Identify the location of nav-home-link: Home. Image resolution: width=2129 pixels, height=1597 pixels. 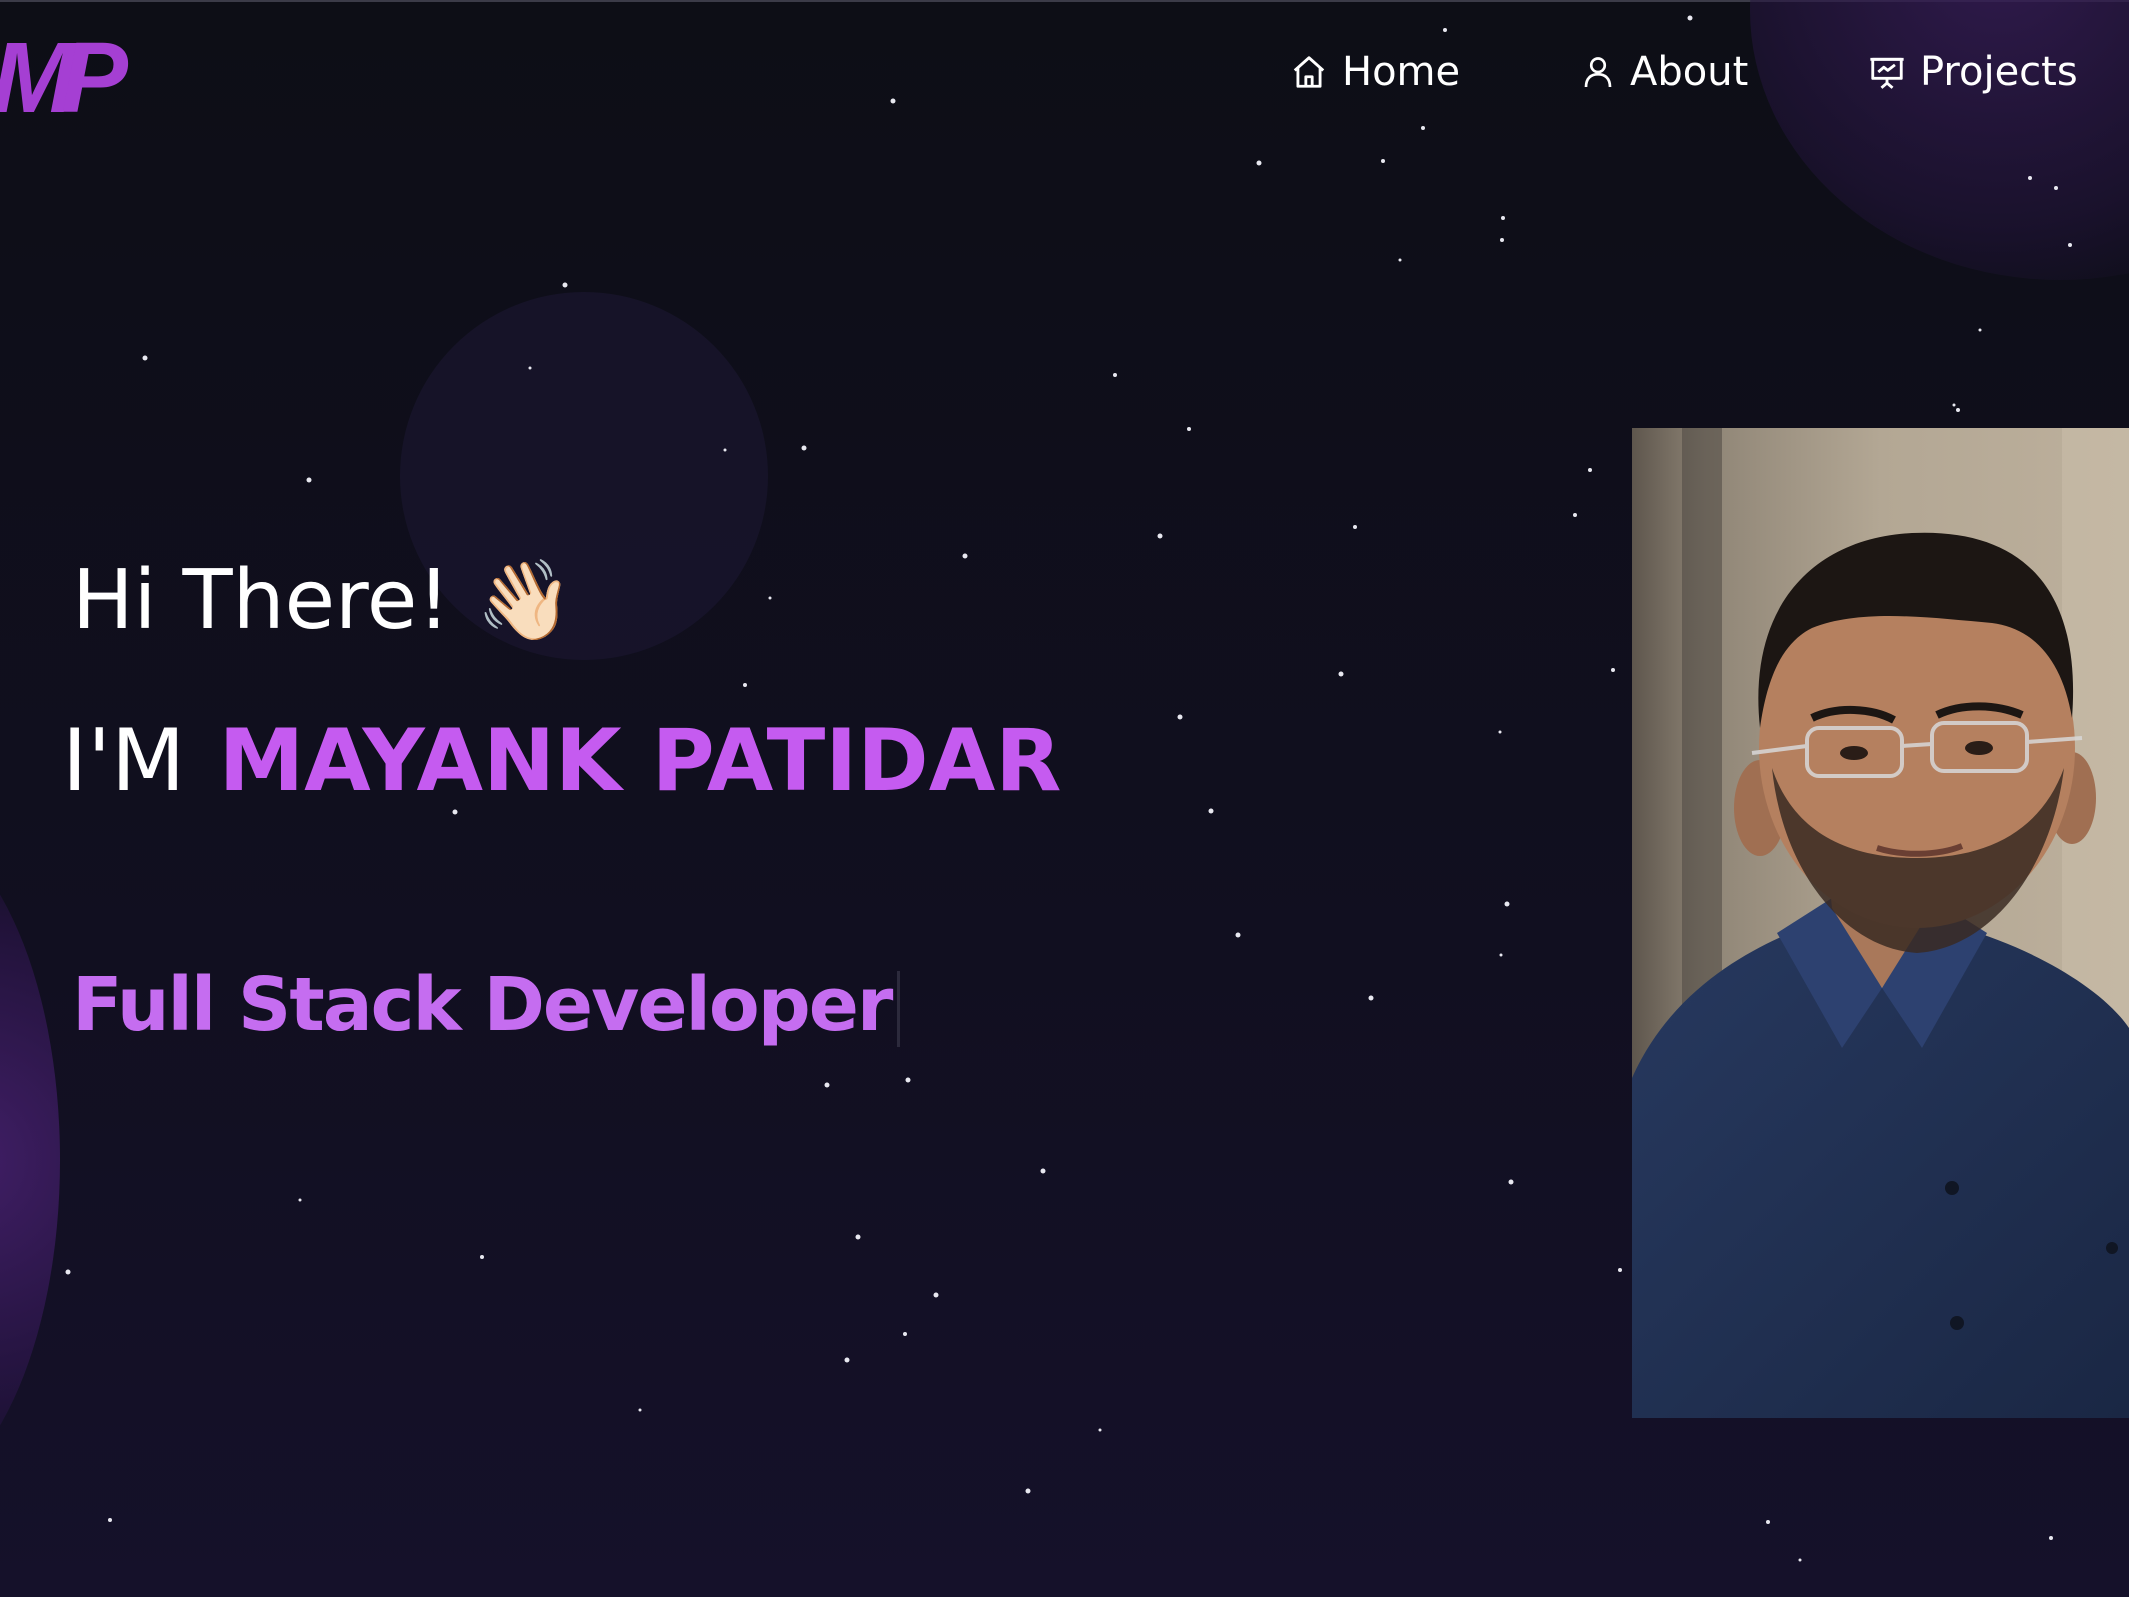
(1375, 72).